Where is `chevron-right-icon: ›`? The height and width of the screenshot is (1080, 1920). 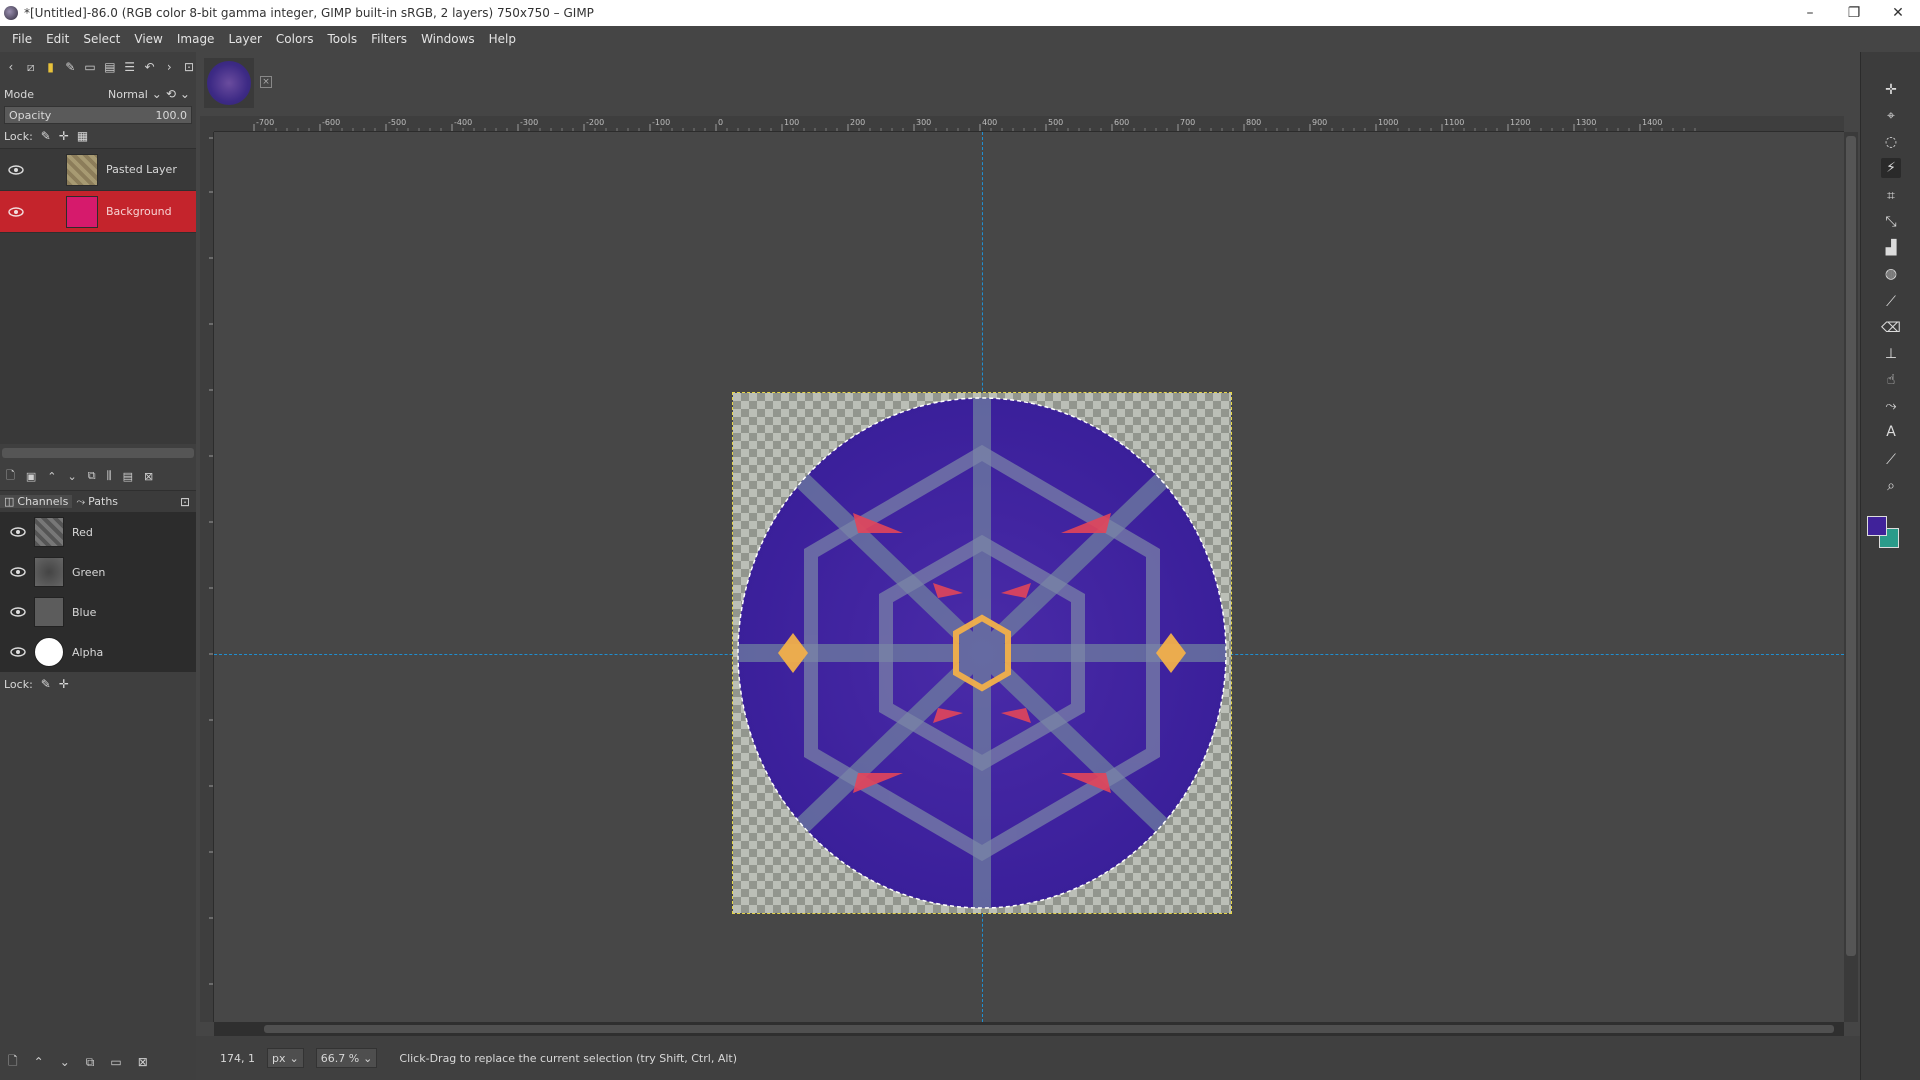
chevron-right-icon: › is located at coordinates (169, 67).